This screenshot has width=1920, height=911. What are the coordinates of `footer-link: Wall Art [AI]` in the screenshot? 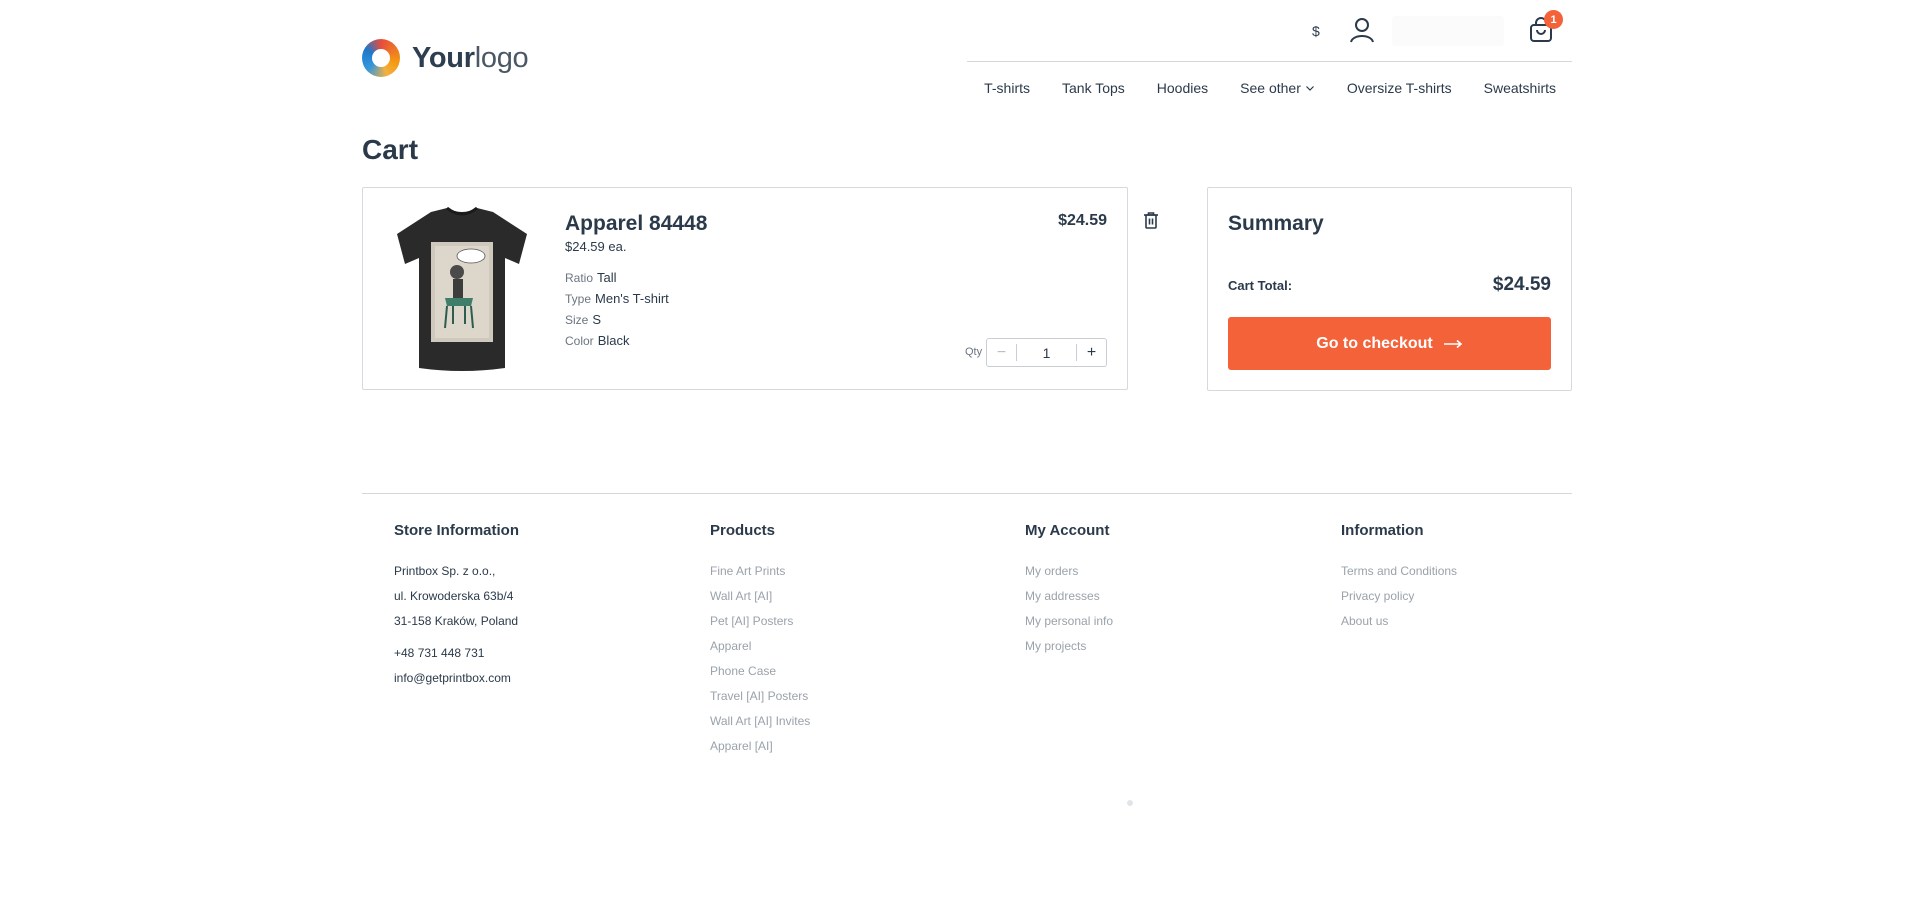 It's located at (760, 596).